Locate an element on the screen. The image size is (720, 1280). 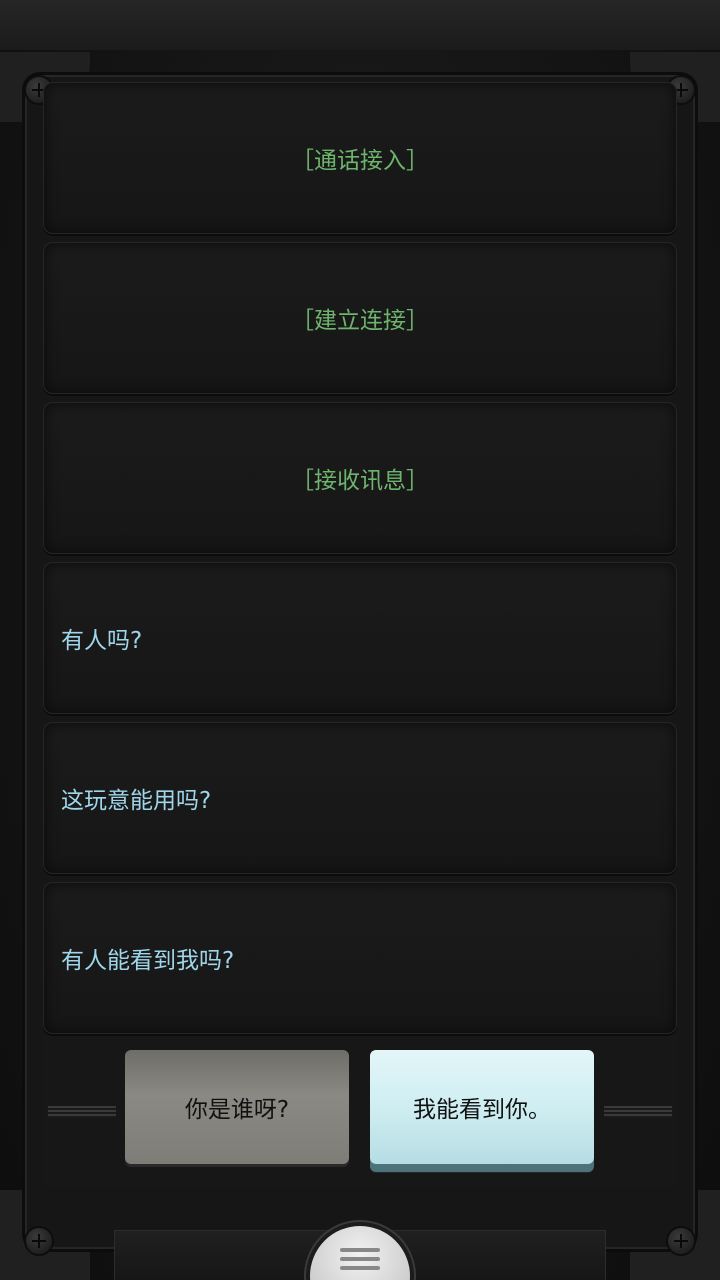
choice-rail-right is located at coordinates (638, 1112).